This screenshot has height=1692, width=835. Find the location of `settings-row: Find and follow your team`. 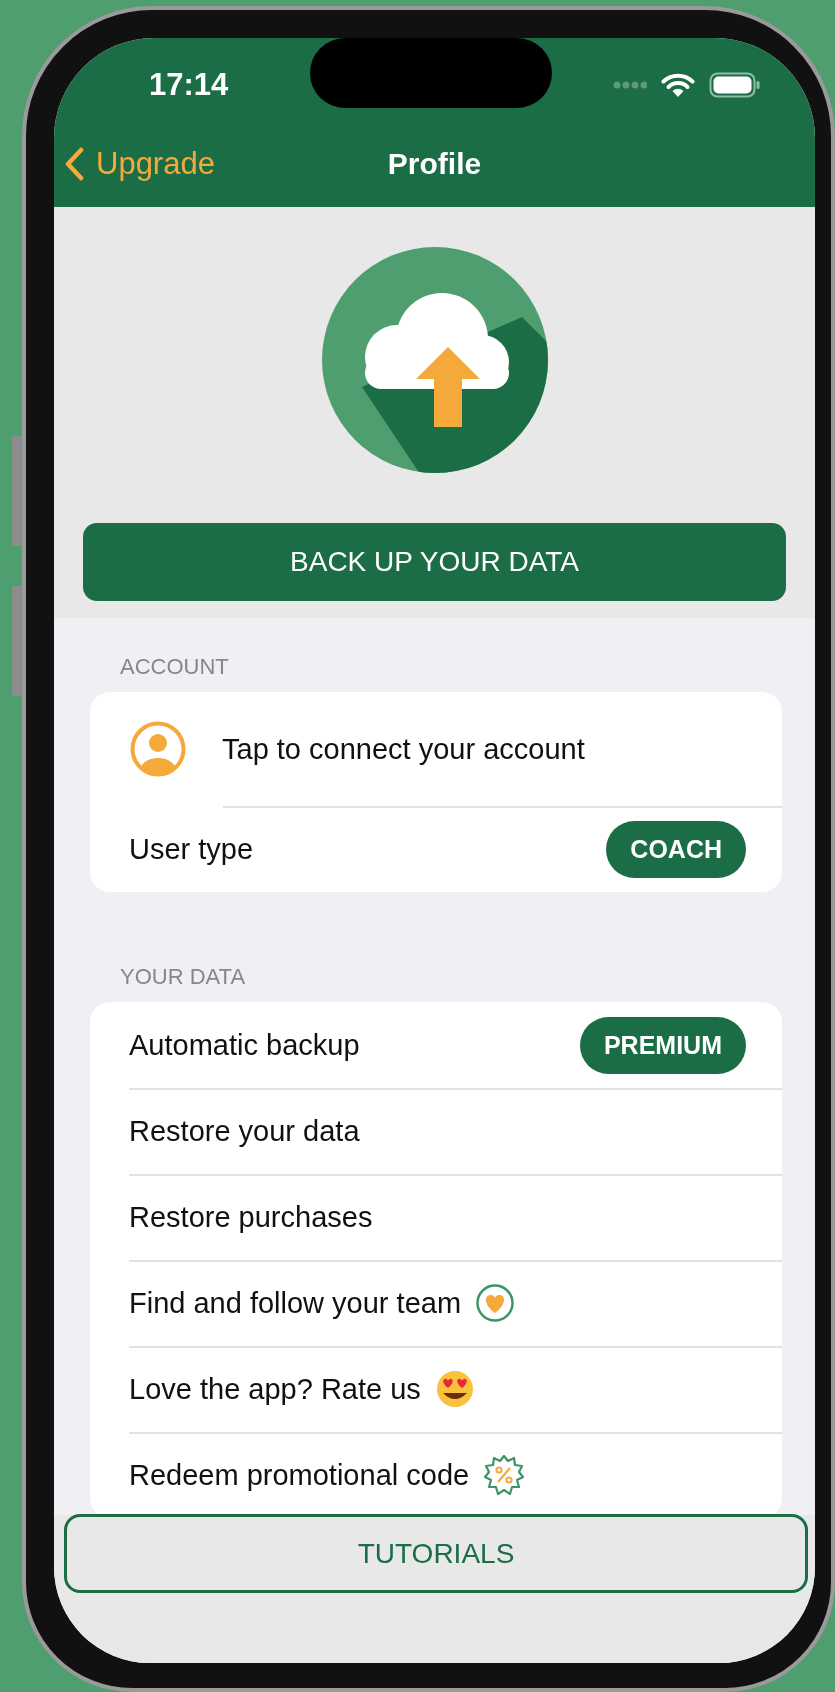

settings-row: Find and follow your team is located at coordinates (436, 1303).